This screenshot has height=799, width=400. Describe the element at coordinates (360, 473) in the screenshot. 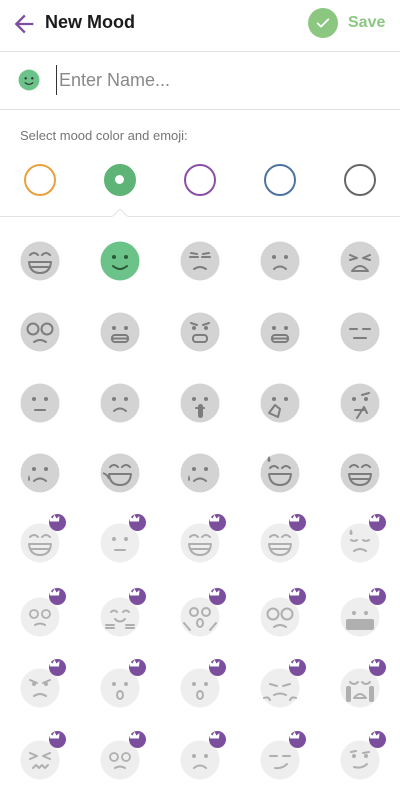

I see `laughing-icon` at that location.